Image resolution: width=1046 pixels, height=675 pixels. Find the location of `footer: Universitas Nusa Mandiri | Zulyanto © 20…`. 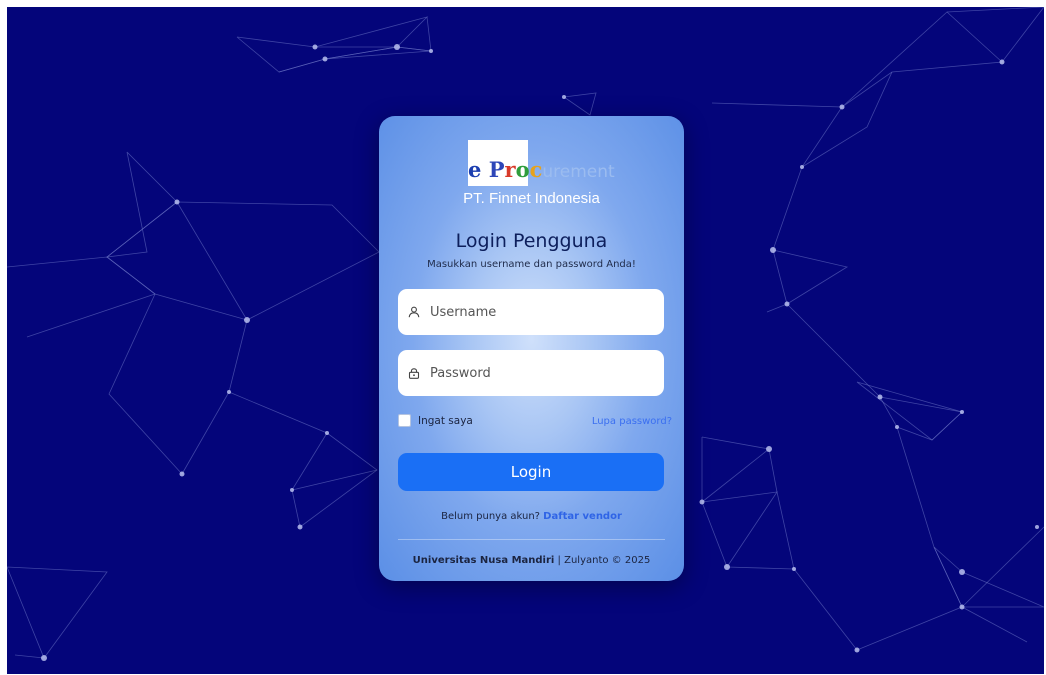

footer: Universitas Nusa Mandiri | Zulyanto © 20… is located at coordinates (531, 560).